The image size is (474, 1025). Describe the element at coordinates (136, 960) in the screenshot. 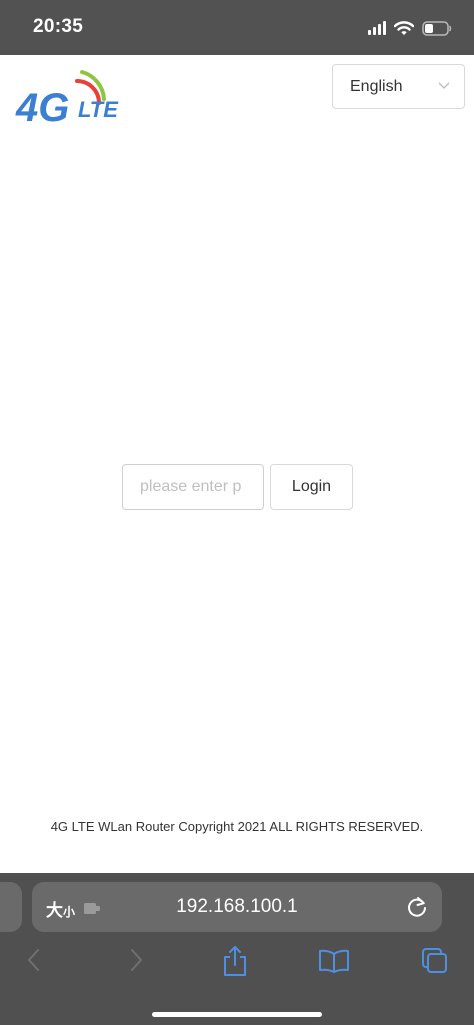

I see `forward-icon` at that location.